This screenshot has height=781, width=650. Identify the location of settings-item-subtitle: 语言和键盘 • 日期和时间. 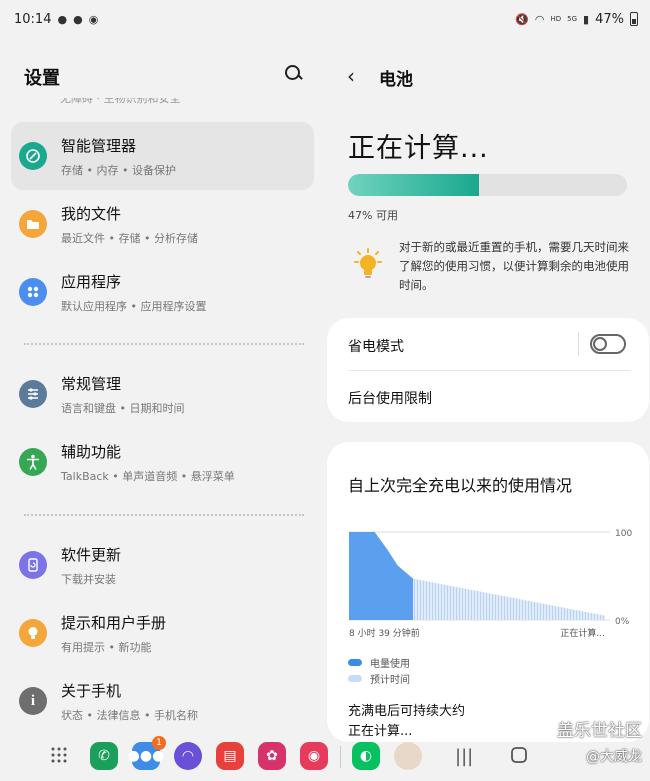
(123, 408).